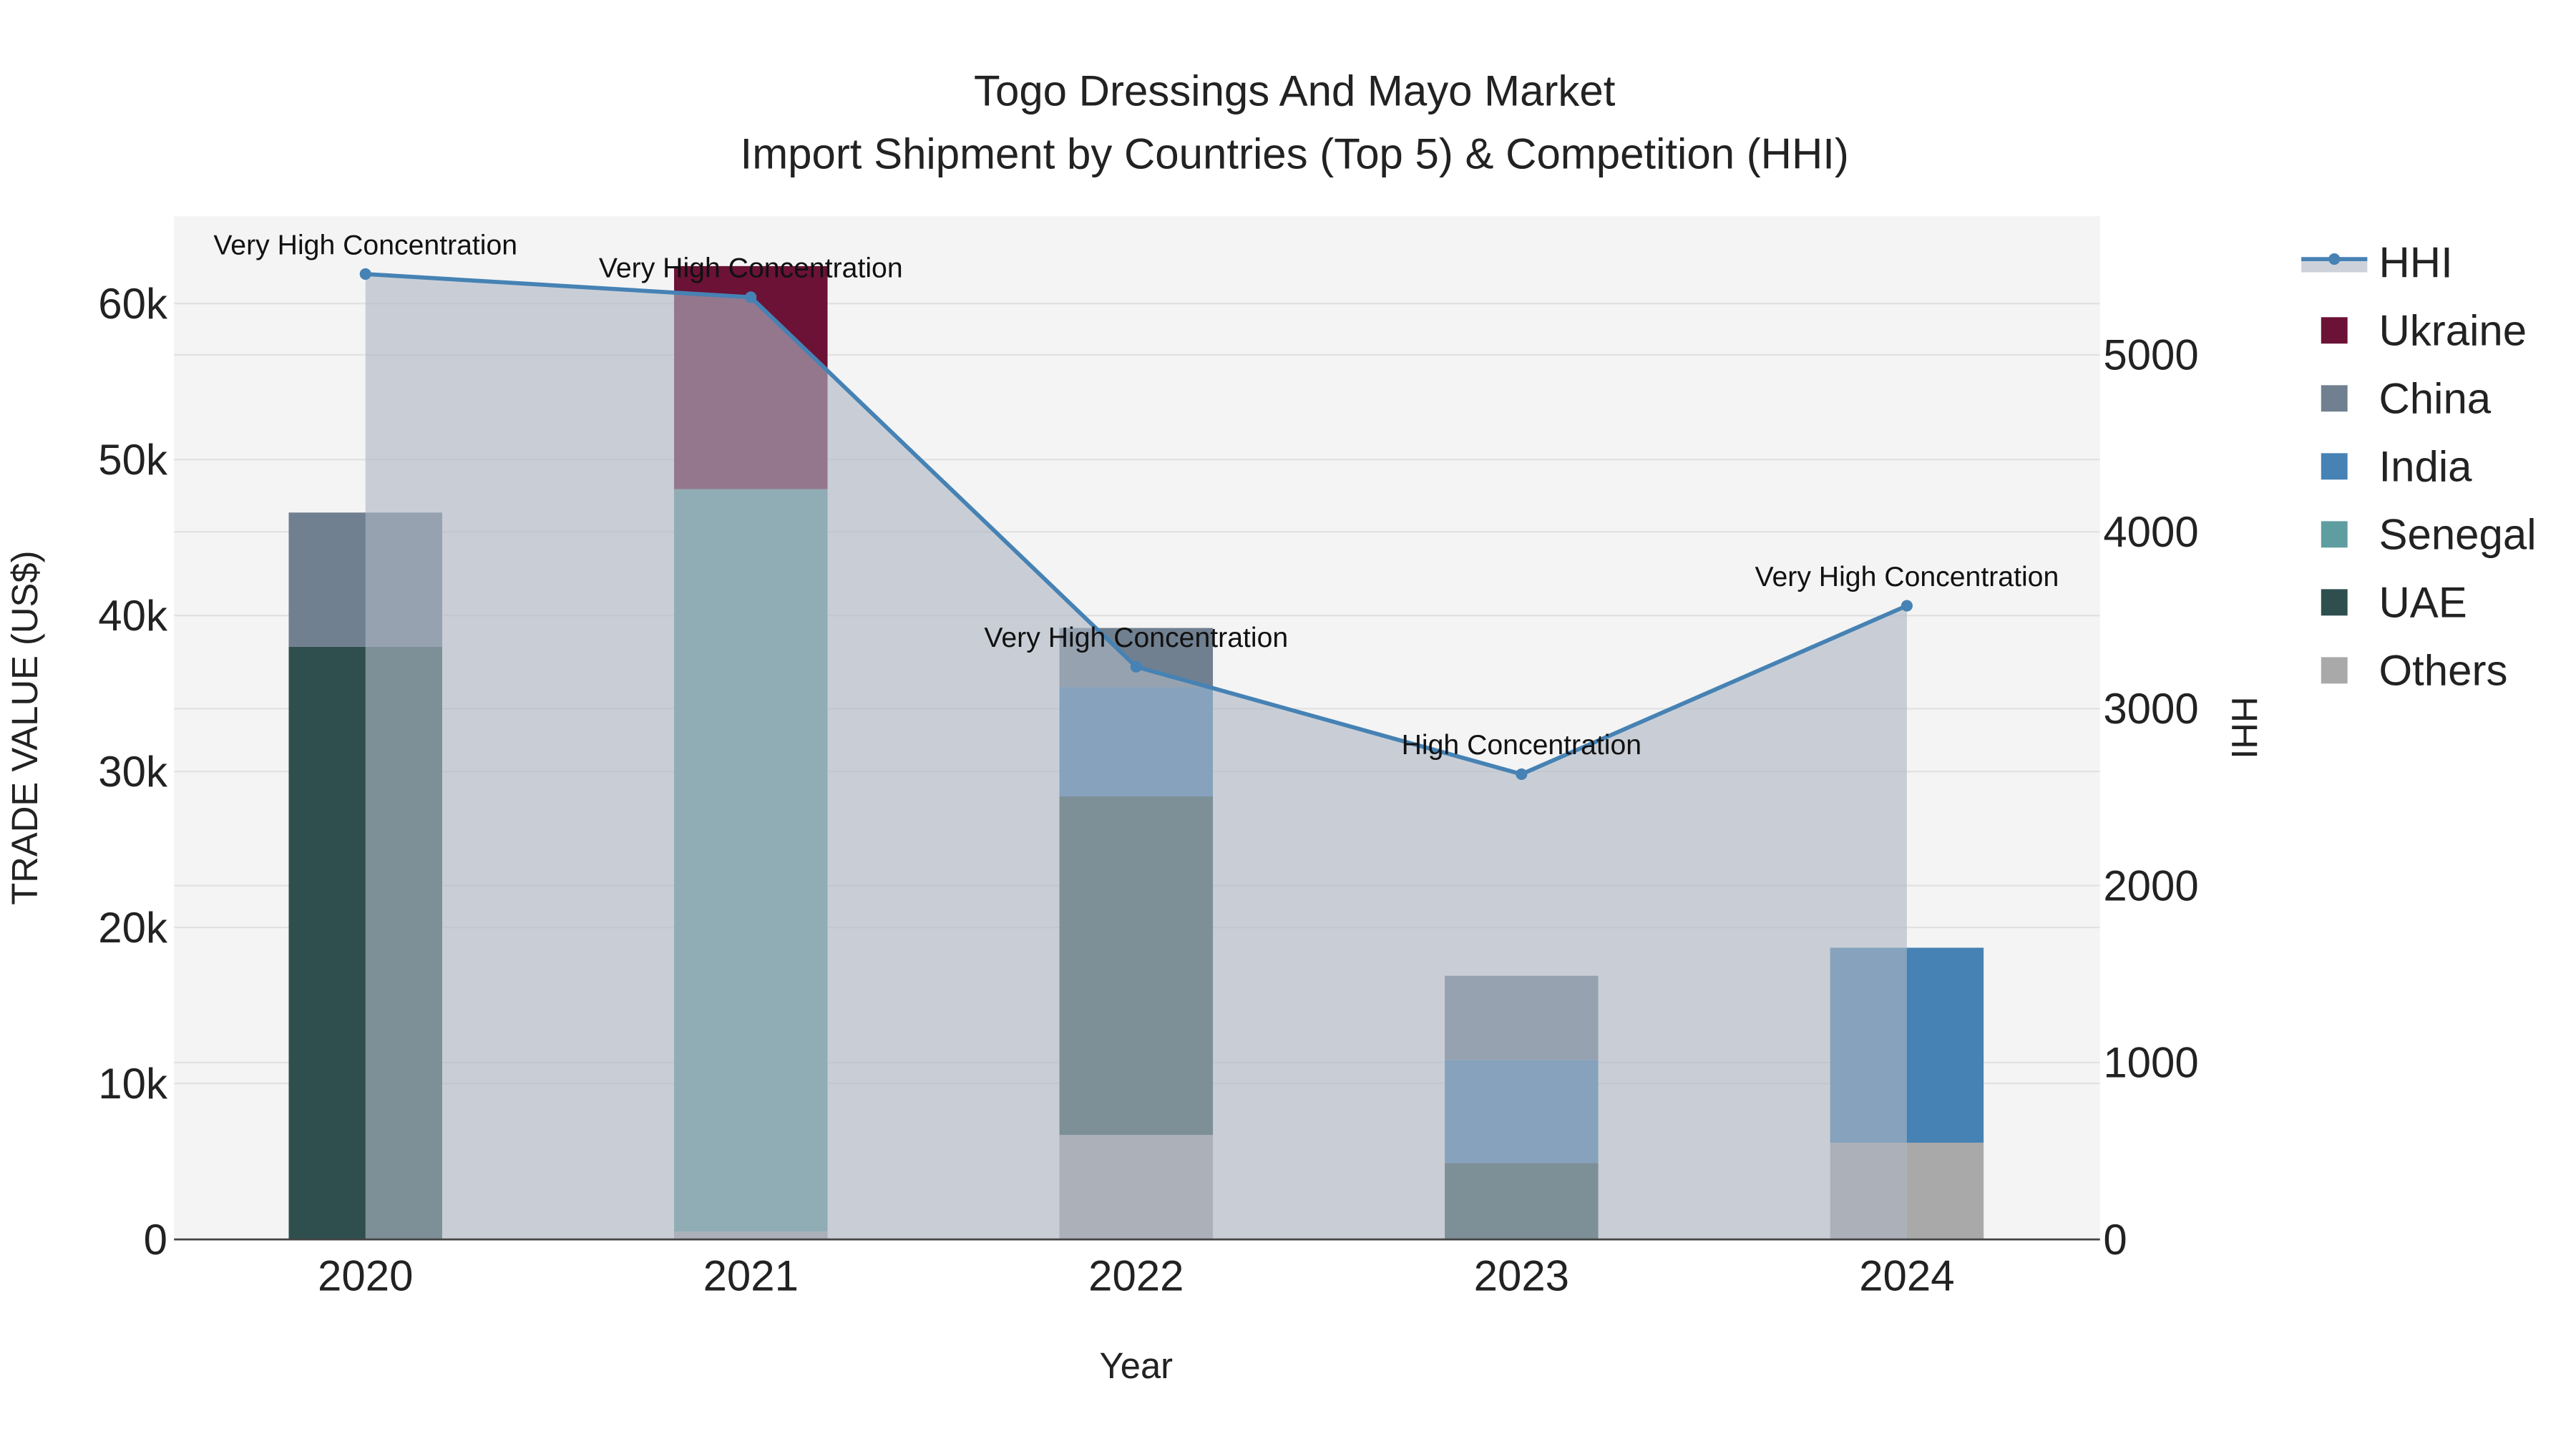 This screenshot has width=2576, height=1449. What do you see at coordinates (133, 460) in the screenshot?
I see `y-tick-label: 50k` at bounding box center [133, 460].